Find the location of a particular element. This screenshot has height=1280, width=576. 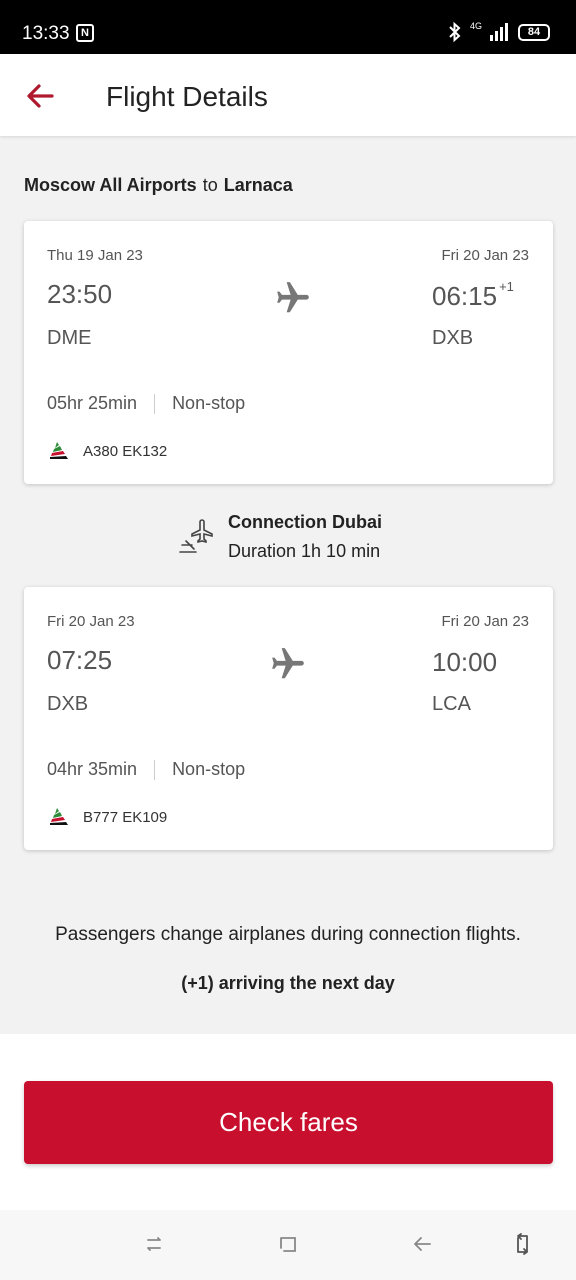

flight-duration: 04hr 35min is located at coordinates (92, 769).